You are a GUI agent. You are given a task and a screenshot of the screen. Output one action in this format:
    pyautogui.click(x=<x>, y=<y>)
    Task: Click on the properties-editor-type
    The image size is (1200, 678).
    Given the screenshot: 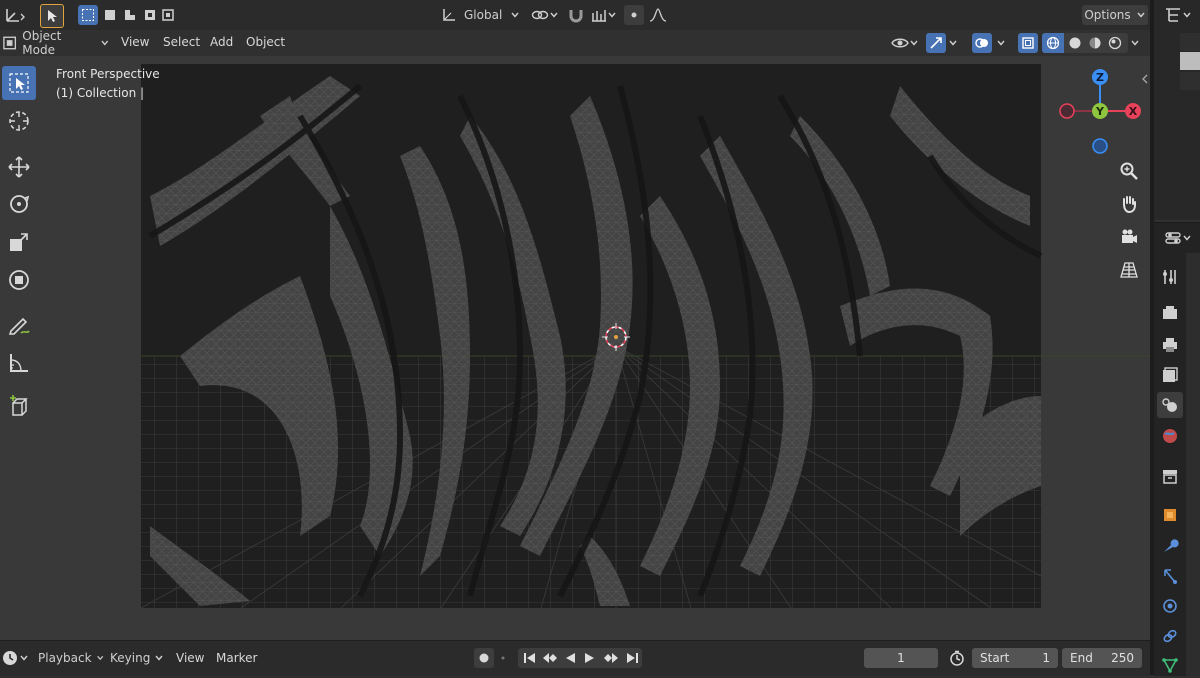 What is the action you would take?
    pyautogui.click(x=1178, y=238)
    